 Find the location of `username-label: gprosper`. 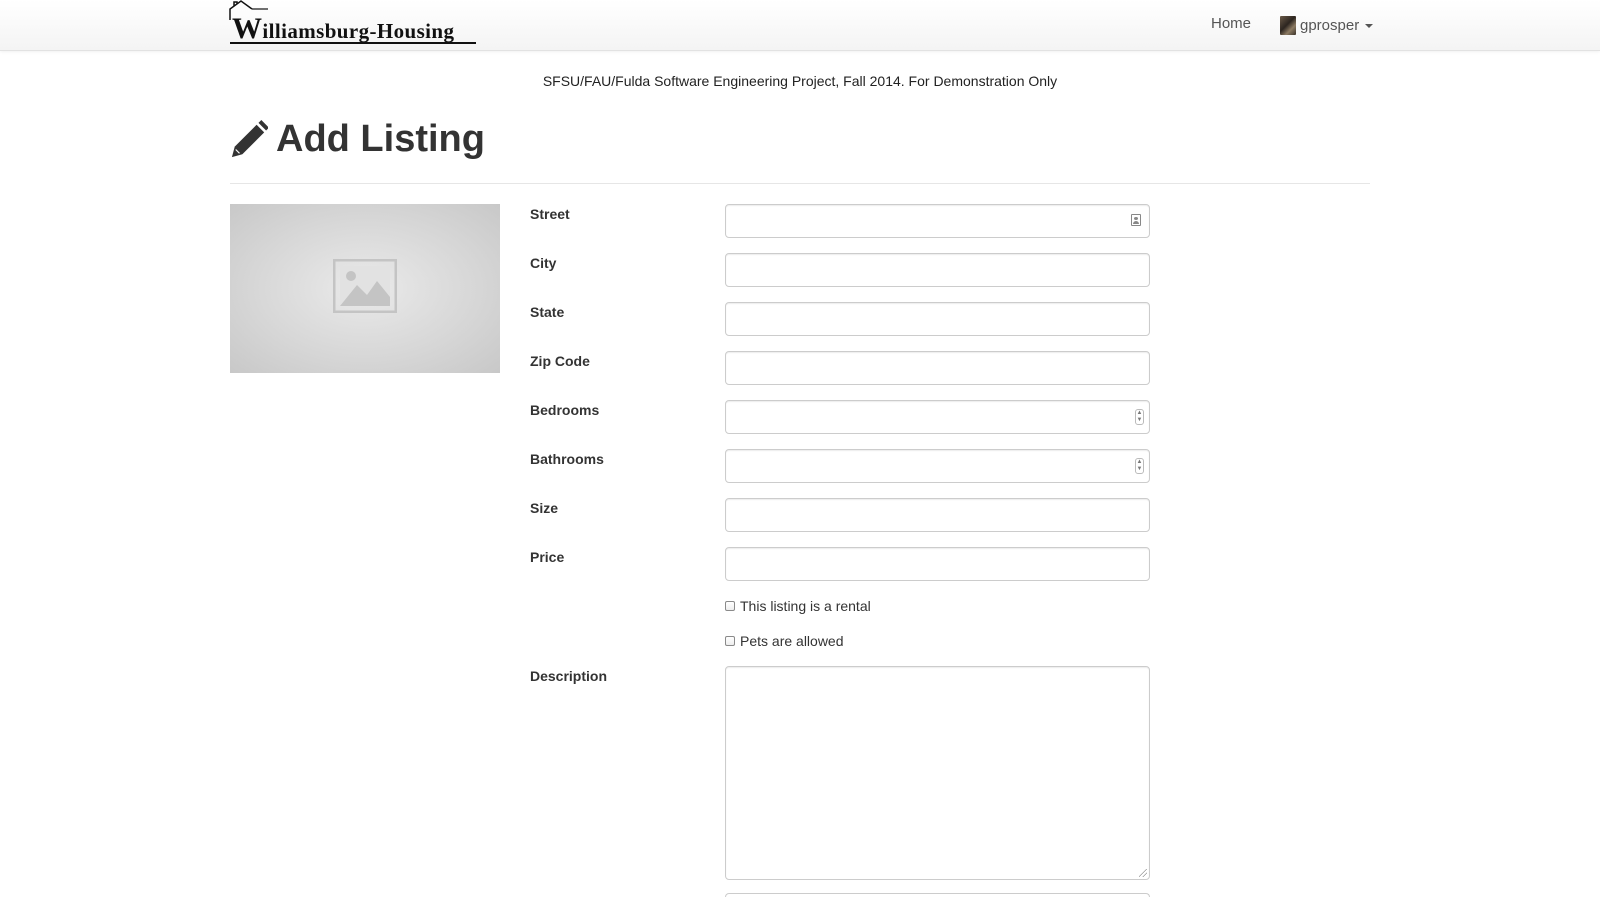

username-label: gprosper is located at coordinates (1330, 25).